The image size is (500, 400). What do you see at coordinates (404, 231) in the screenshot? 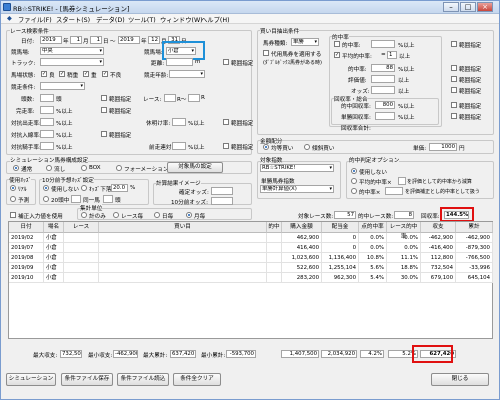
I see `col-race-hit: レース的中率` at bounding box center [404, 231].